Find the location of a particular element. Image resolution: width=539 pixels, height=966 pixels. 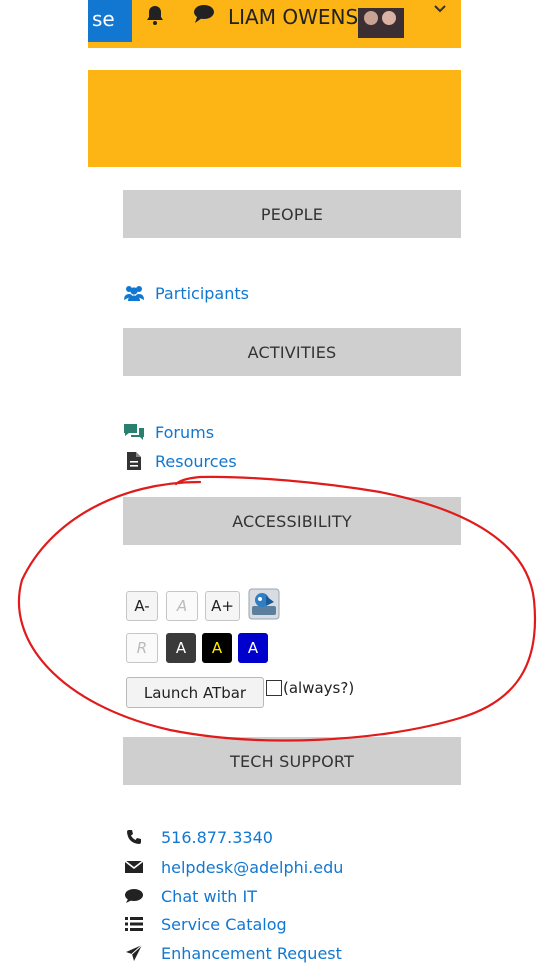

section-header-tech-support: TECH SUPPORT is located at coordinates (292, 761).